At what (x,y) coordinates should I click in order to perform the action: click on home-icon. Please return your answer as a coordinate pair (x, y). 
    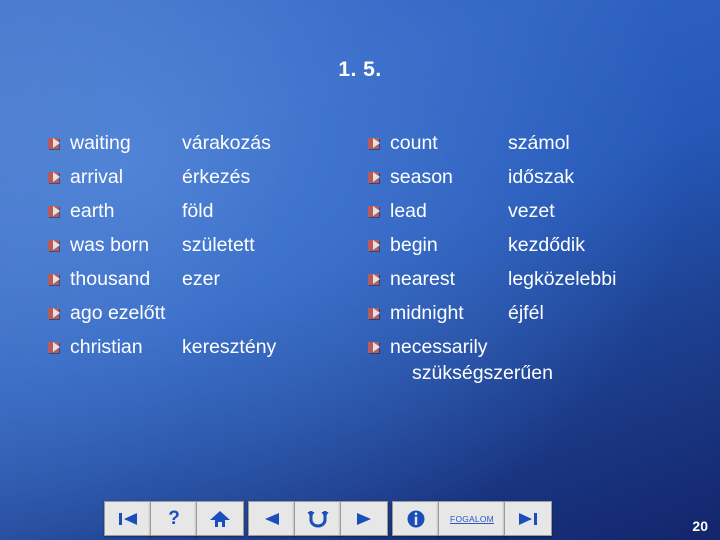
    Looking at the image, I should click on (220, 518).